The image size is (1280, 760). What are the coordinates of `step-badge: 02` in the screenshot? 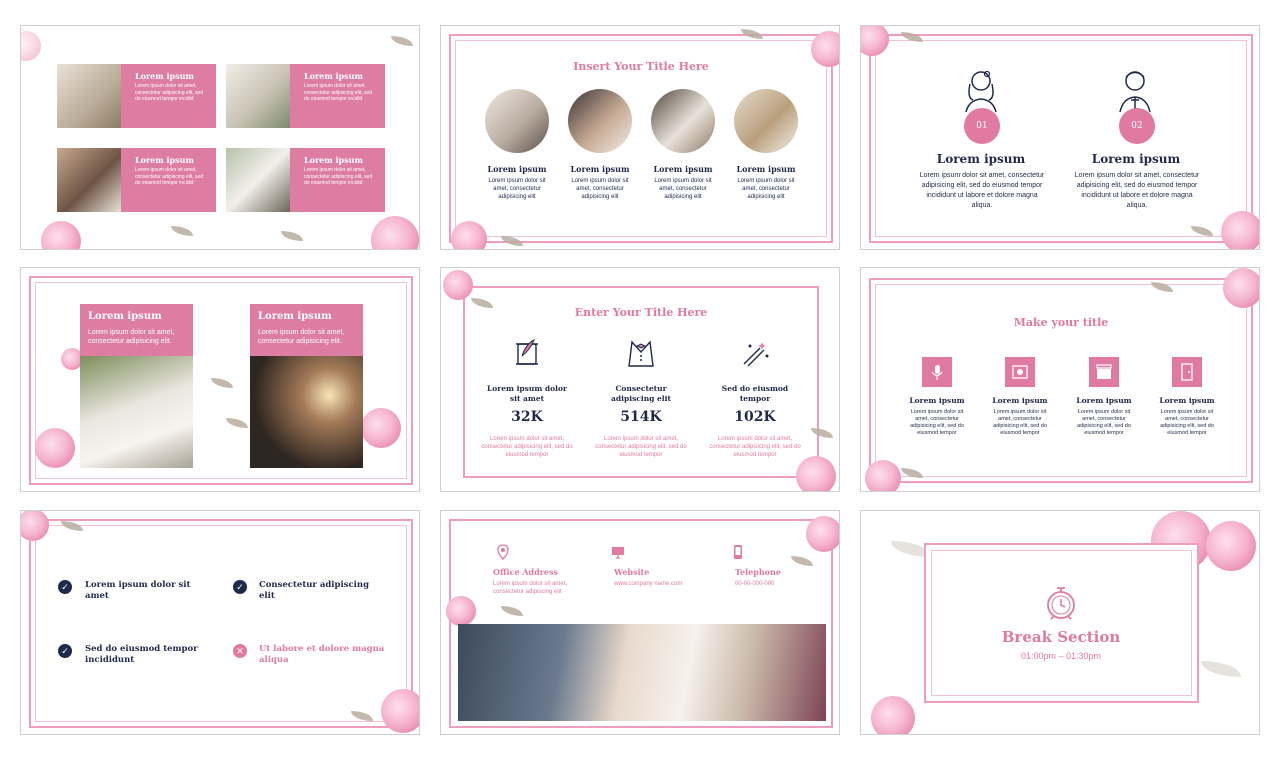 It's located at (1137, 126).